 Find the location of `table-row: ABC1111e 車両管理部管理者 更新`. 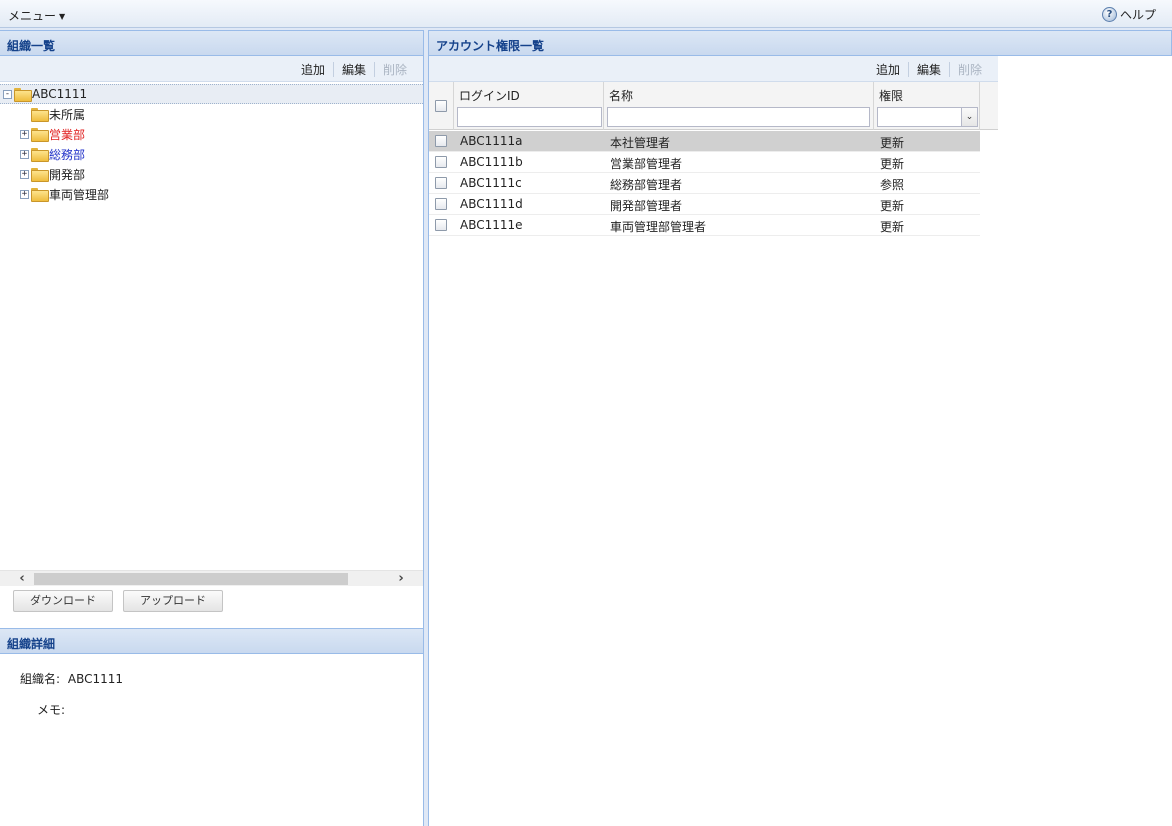

table-row: ABC1111e 車両管理部管理者 更新 is located at coordinates (704, 225).